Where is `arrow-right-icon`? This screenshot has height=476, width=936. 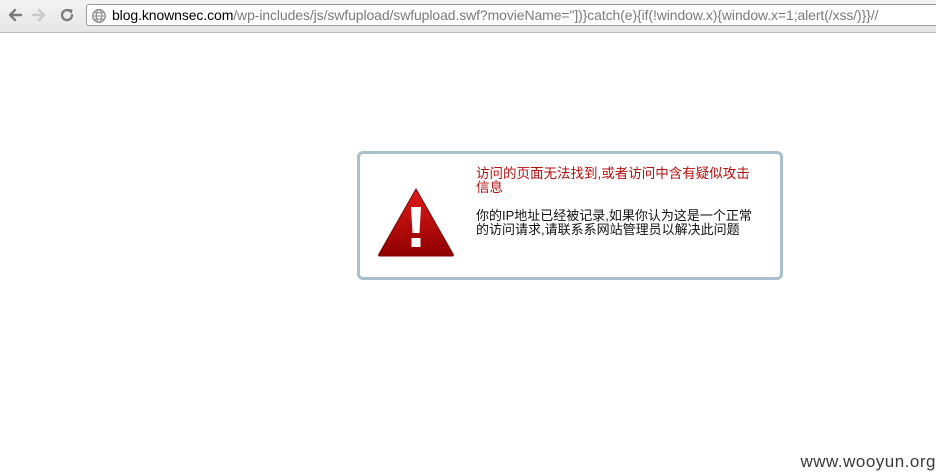 arrow-right-icon is located at coordinates (38, 15).